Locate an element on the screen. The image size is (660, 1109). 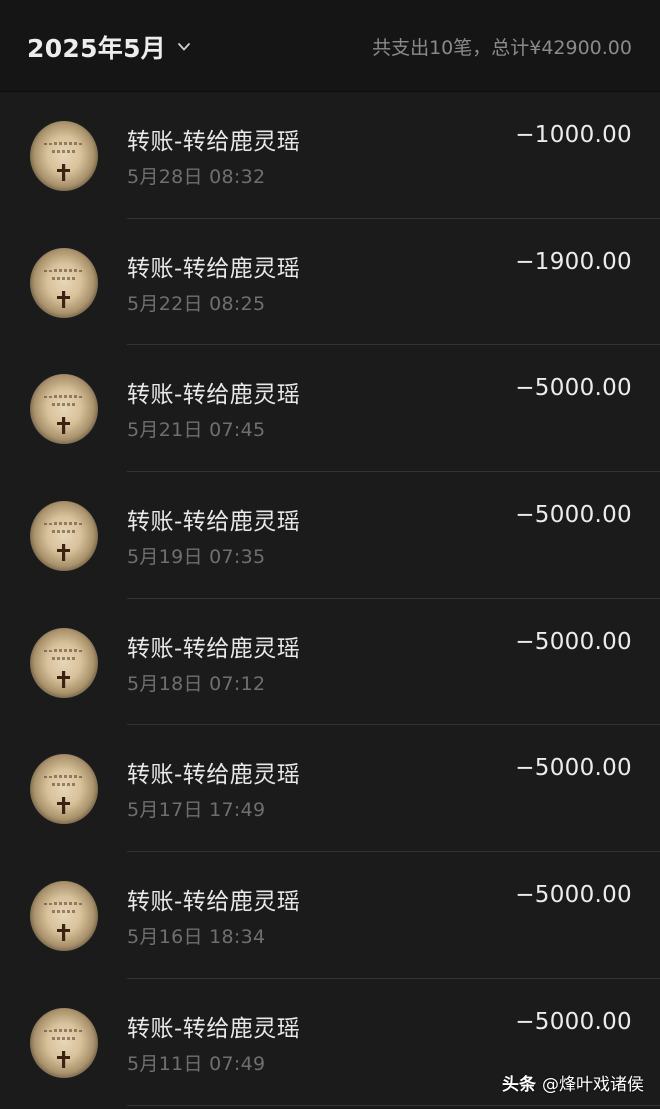
bill-header: 2025年5月 共支出10笔，总计¥42900.00 is located at coordinates (330, 46).